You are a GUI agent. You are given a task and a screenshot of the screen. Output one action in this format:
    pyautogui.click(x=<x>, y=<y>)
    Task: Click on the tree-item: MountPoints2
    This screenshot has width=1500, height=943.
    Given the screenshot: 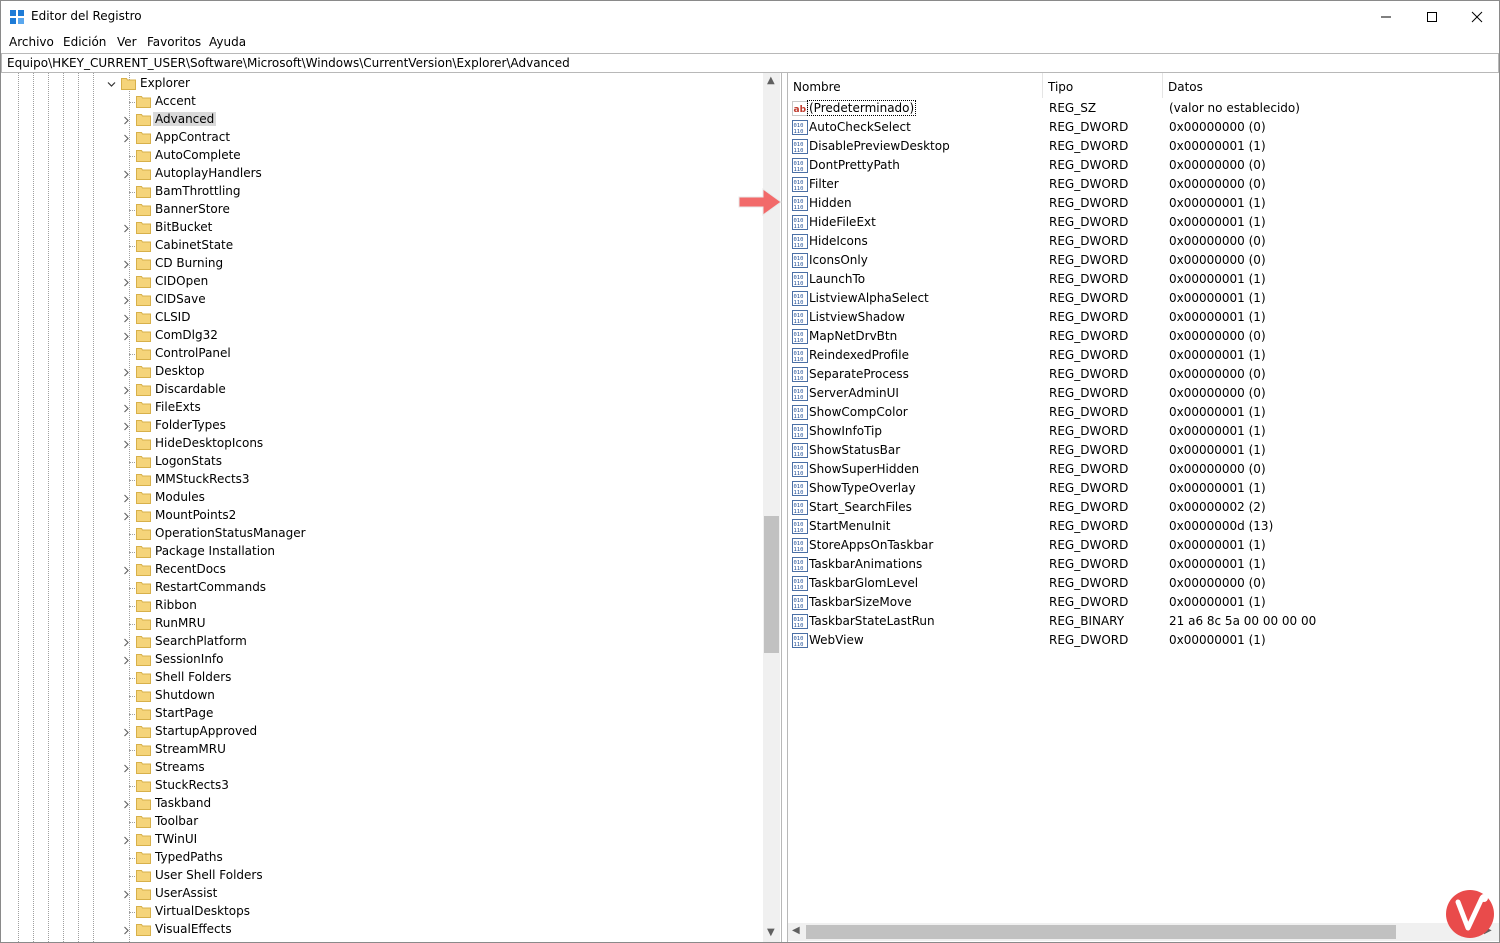 What is the action you would take?
    pyautogui.click(x=381, y=516)
    